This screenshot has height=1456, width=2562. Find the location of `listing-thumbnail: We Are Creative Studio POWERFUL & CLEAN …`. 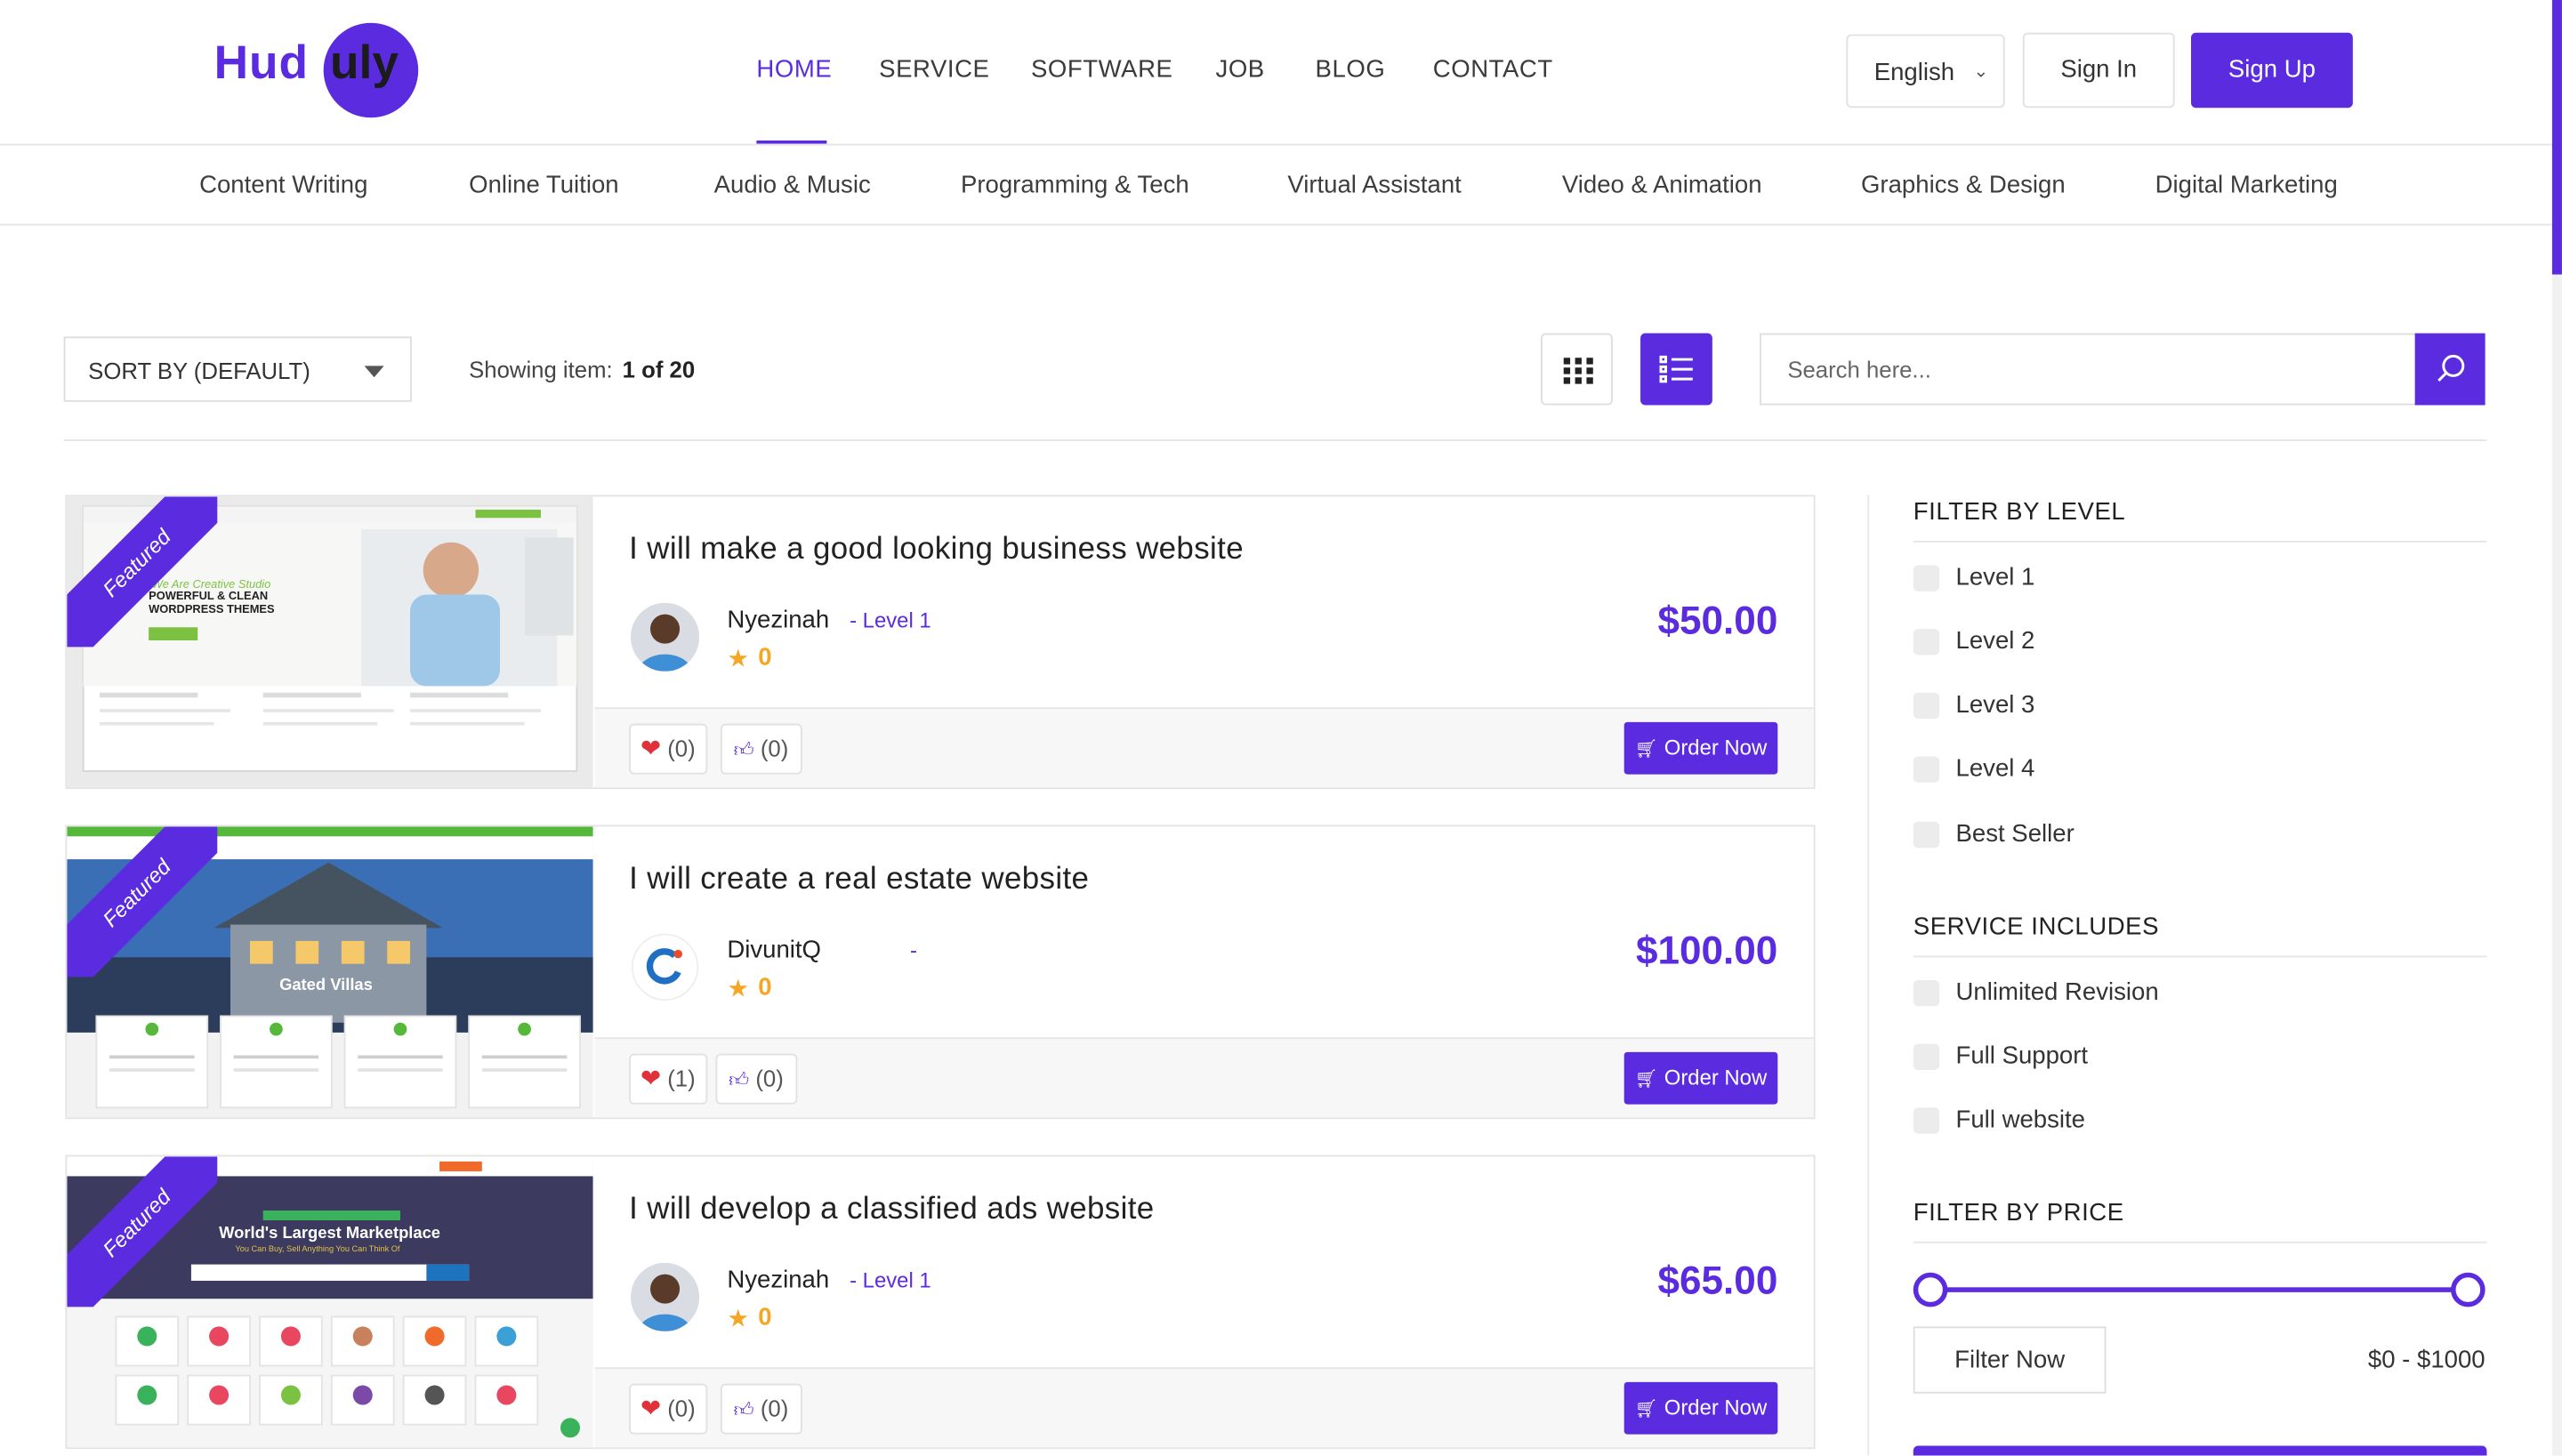

listing-thumbnail: We Are Creative Studio POWERFUL & CLEAN … is located at coordinates (330, 642).